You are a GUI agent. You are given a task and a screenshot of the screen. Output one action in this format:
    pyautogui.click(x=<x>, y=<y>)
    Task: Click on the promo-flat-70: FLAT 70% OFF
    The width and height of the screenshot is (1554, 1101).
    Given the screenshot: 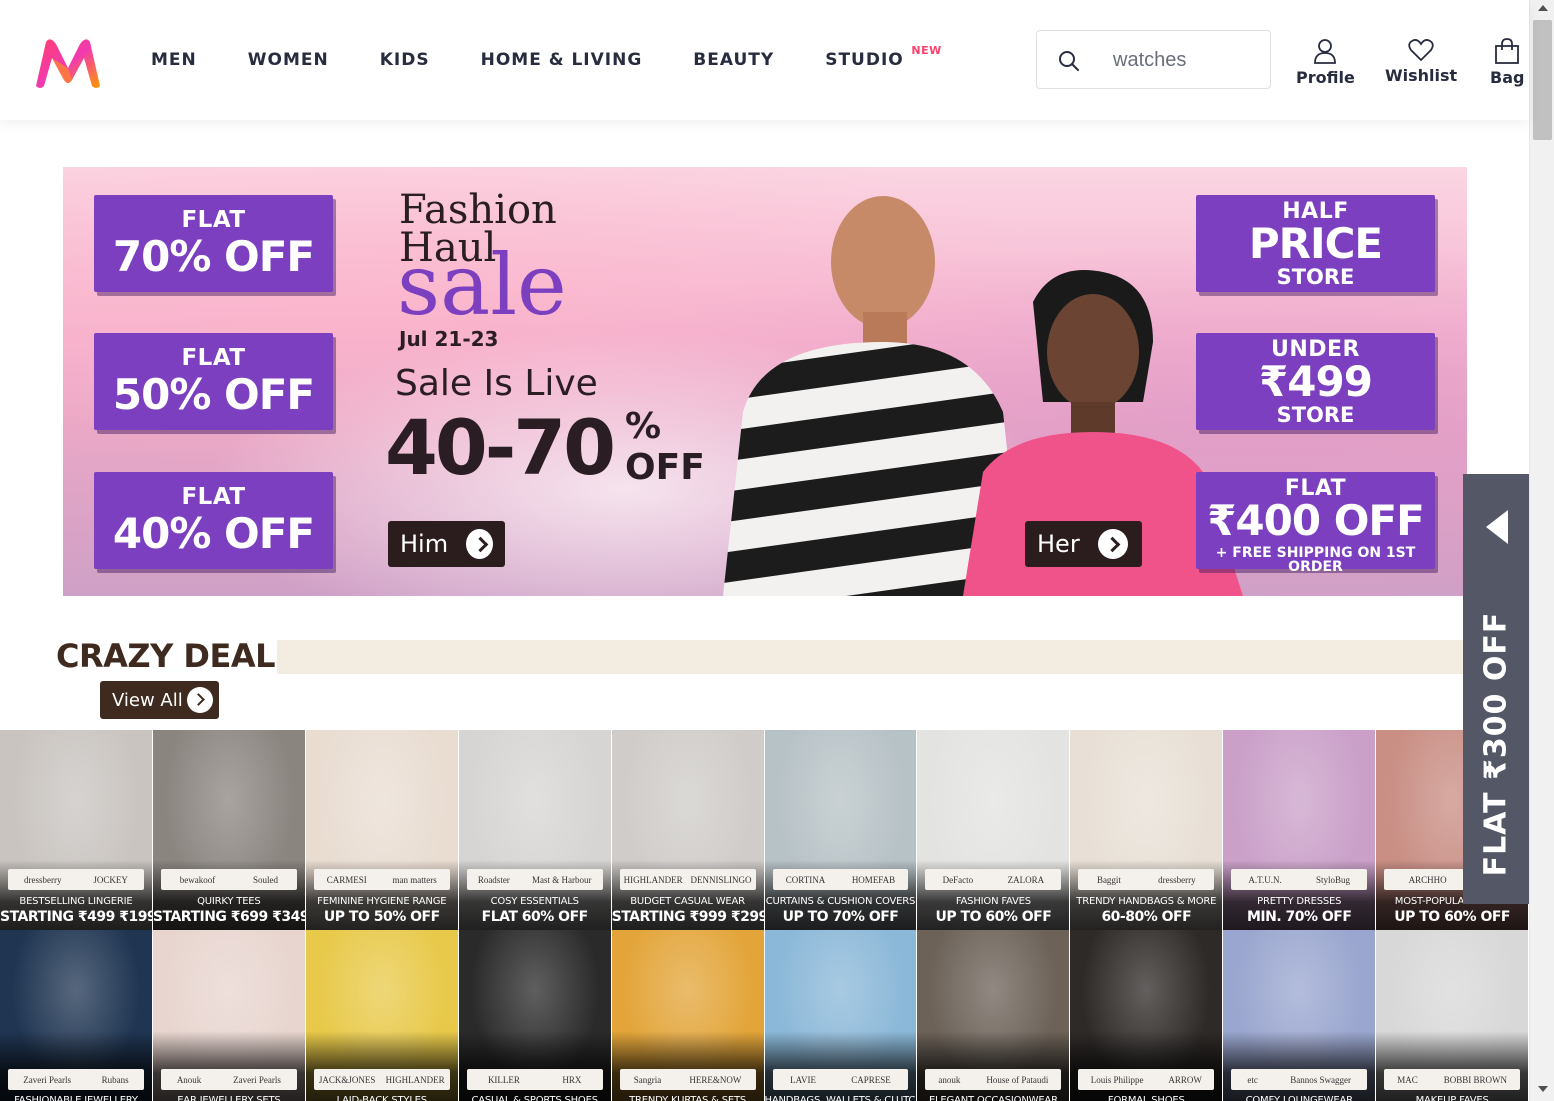 What is the action you would take?
    pyautogui.click(x=213, y=243)
    